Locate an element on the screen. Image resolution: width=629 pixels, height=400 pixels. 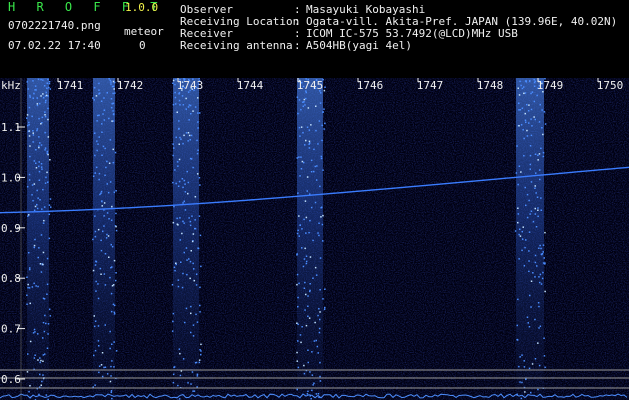
antenna-colon: : is located at coordinates (297, 45).